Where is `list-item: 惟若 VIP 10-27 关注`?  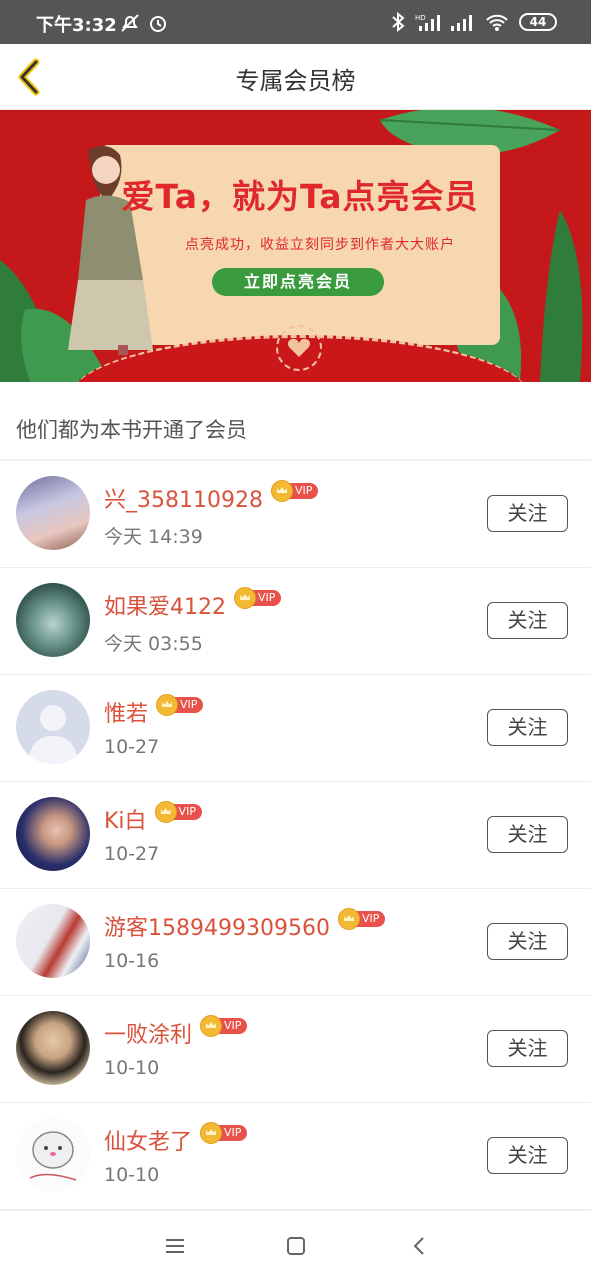
list-item: 惟若 VIP 10-27 关注 is located at coordinates (295, 728).